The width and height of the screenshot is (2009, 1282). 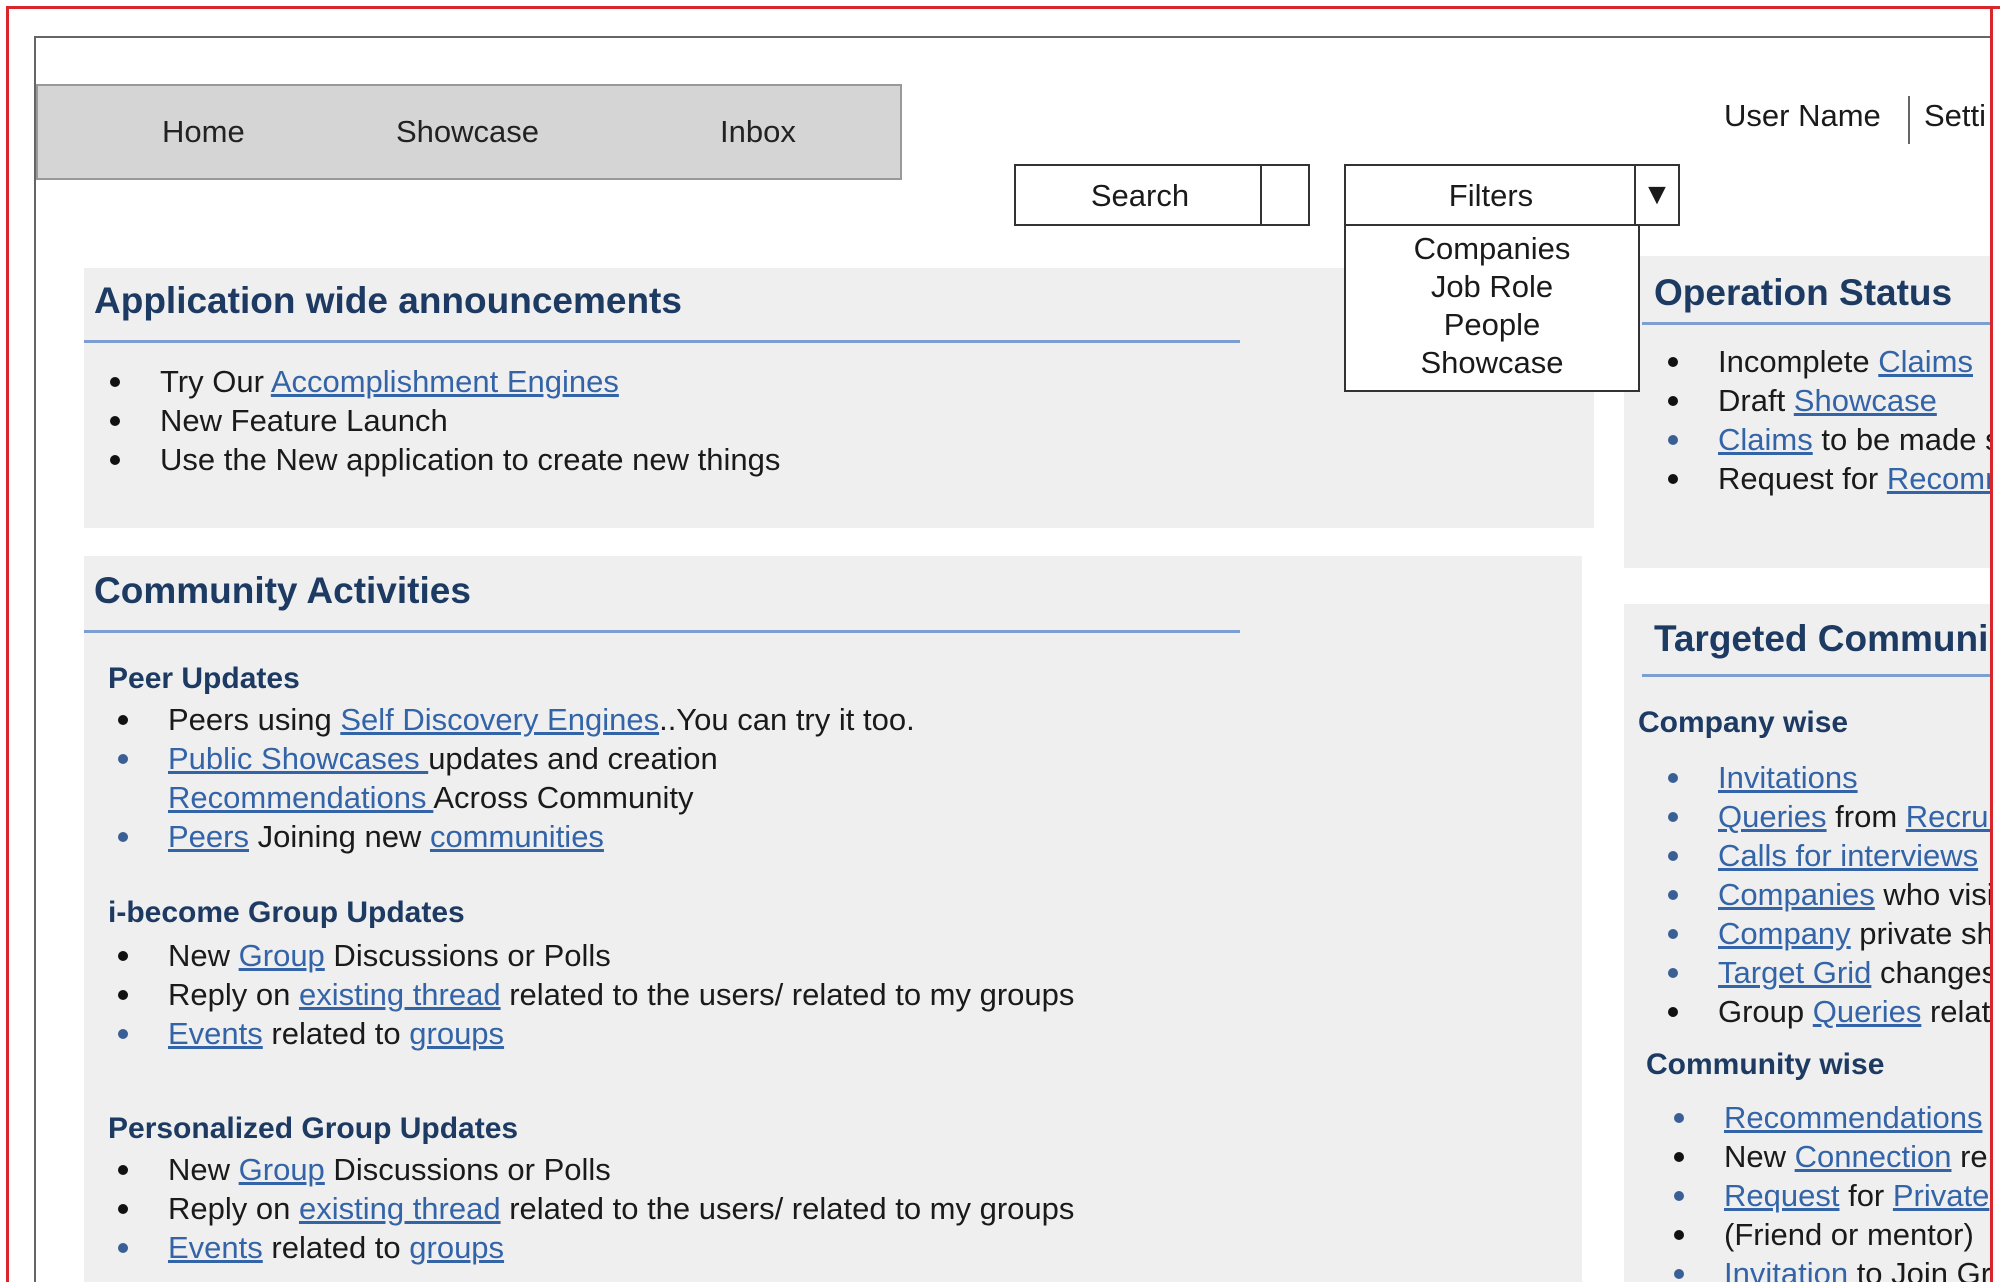 I want to click on user-menu-divider, so click(x=1909, y=120).